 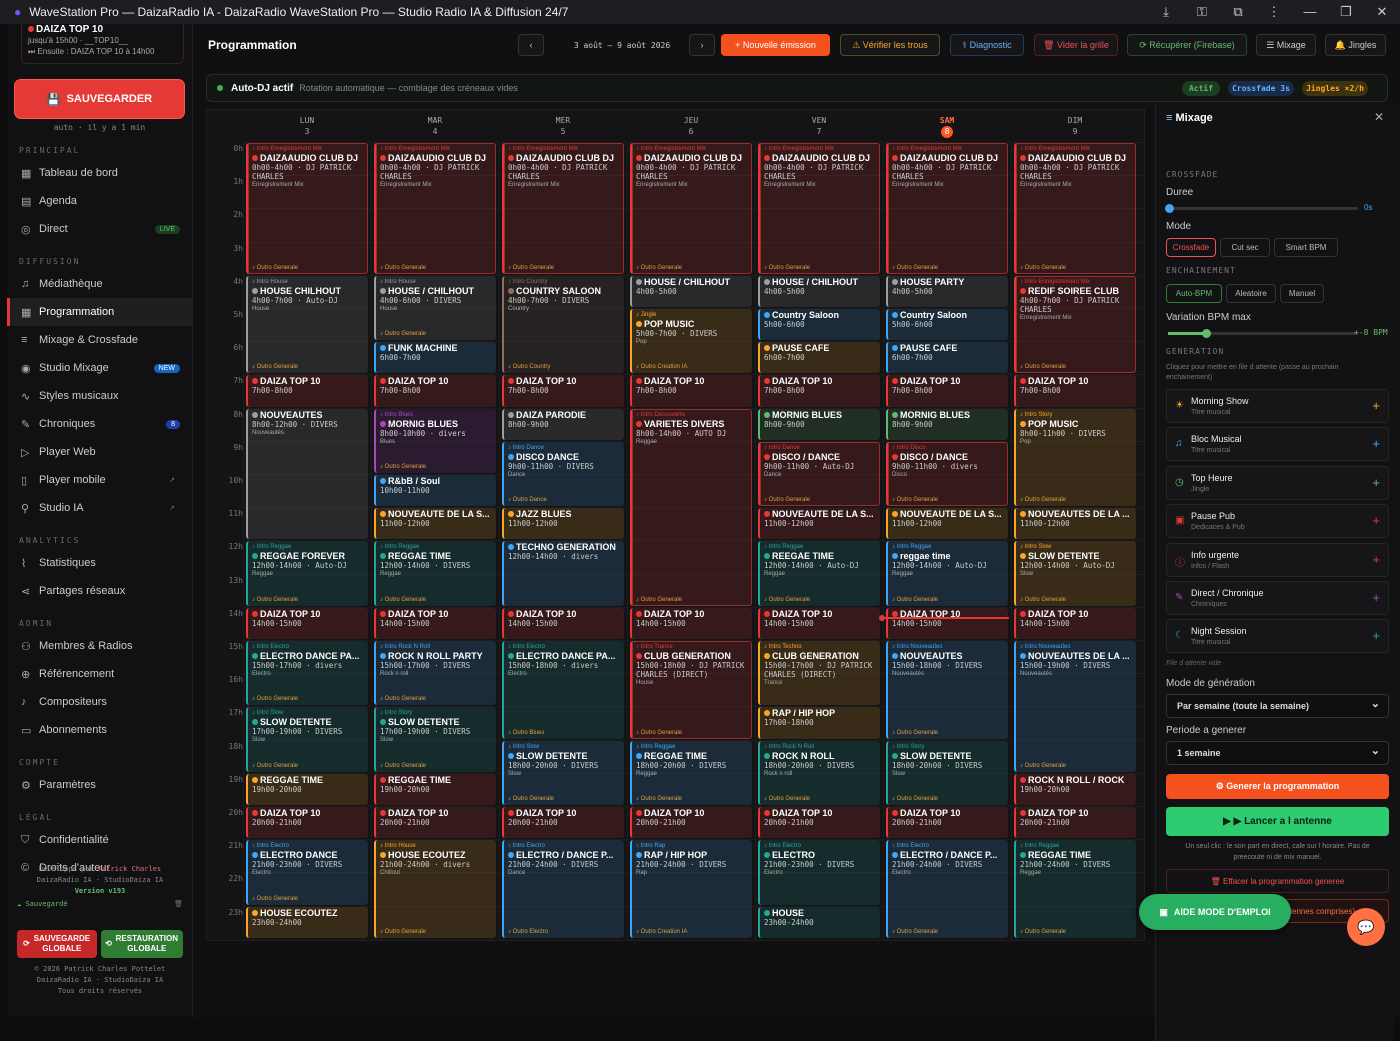 I want to click on diagnostic-button: ⚕ Diagnostic, so click(x=987, y=45).